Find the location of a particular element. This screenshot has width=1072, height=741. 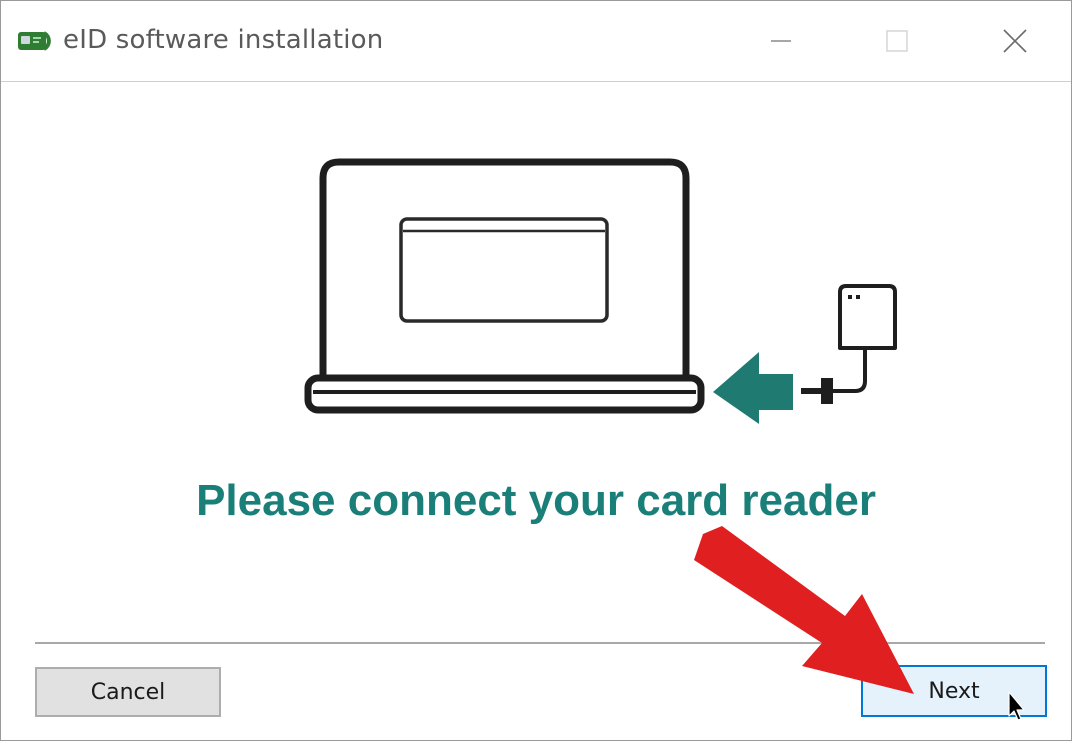

eid-card-icon is located at coordinates (34, 41).